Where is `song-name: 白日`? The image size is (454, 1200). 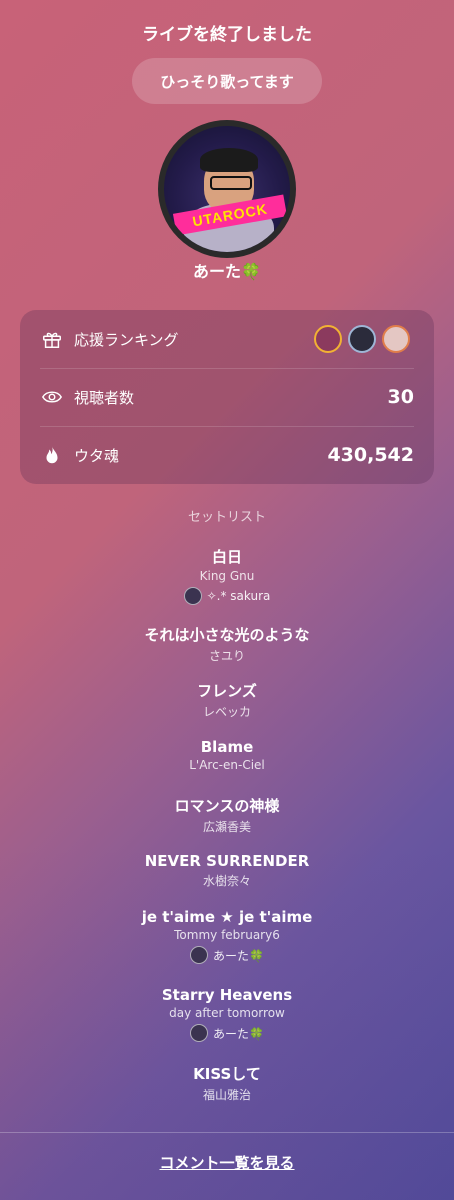 song-name: 白日 is located at coordinates (226, 557).